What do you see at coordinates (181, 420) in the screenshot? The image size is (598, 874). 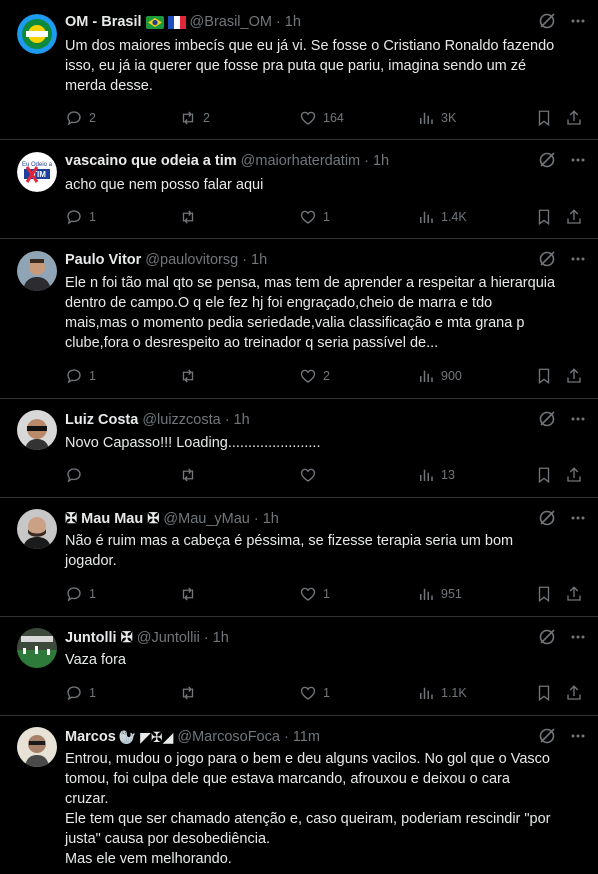 I see `author-handle: @luizzcosta` at bounding box center [181, 420].